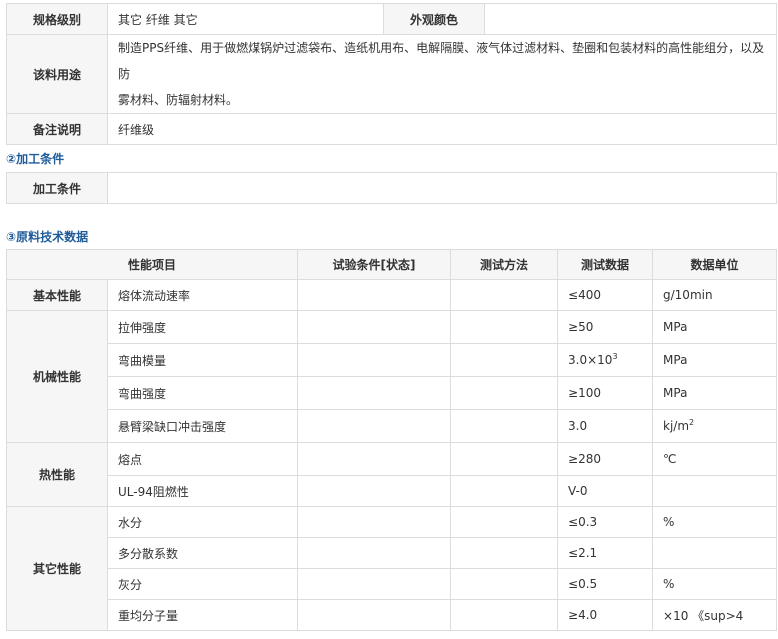  I want to click on processing-label: 加工条件, so click(57, 188).